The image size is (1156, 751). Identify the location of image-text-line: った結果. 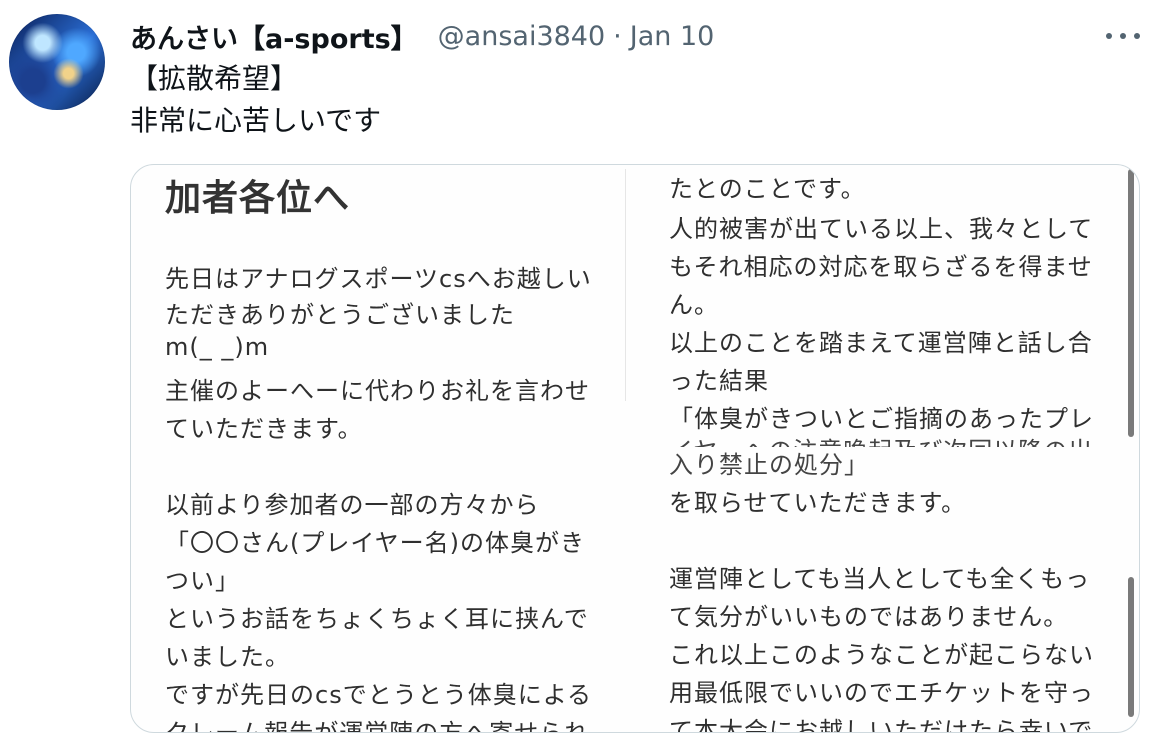
(719, 381).